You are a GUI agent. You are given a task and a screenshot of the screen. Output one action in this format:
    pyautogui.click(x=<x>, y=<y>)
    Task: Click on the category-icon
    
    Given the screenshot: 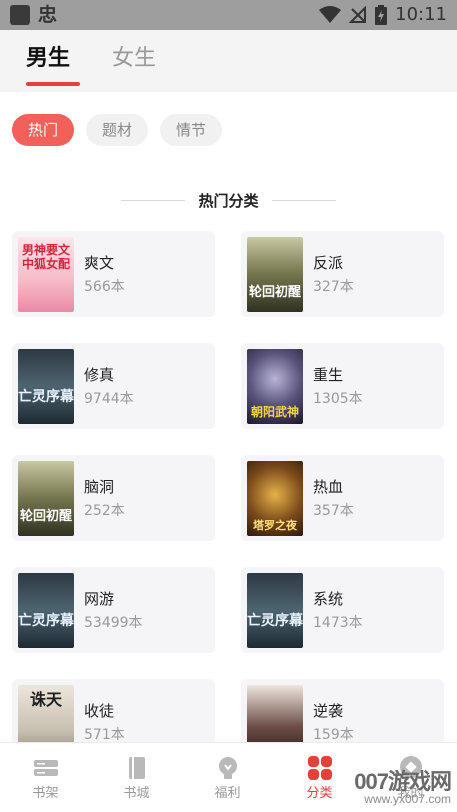 What is the action you would take?
    pyautogui.click(x=320, y=768)
    